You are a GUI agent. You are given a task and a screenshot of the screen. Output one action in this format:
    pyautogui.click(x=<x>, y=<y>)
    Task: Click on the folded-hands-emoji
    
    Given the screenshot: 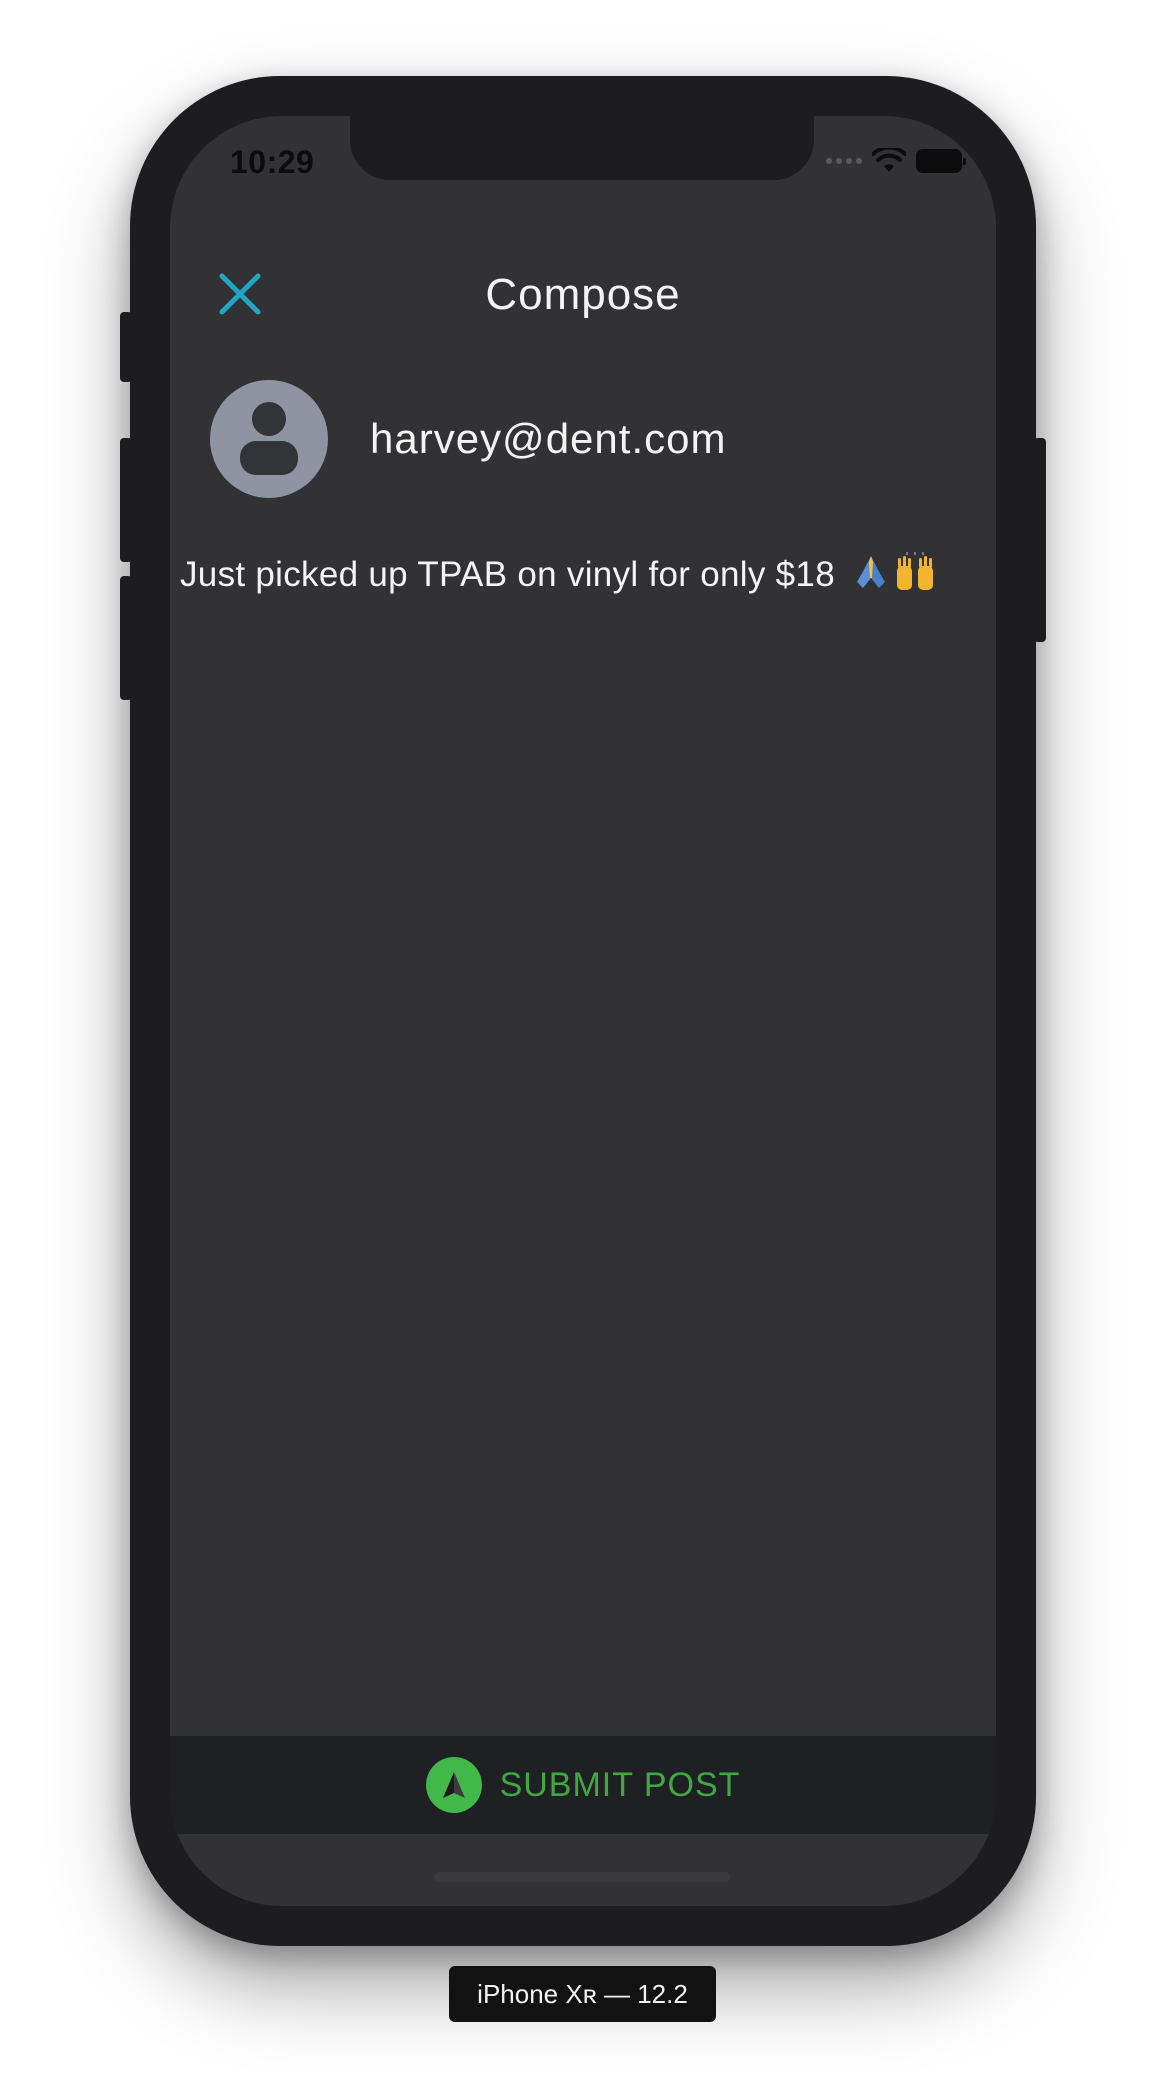 What is the action you would take?
    pyautogui.click(x=871, y=572)
    